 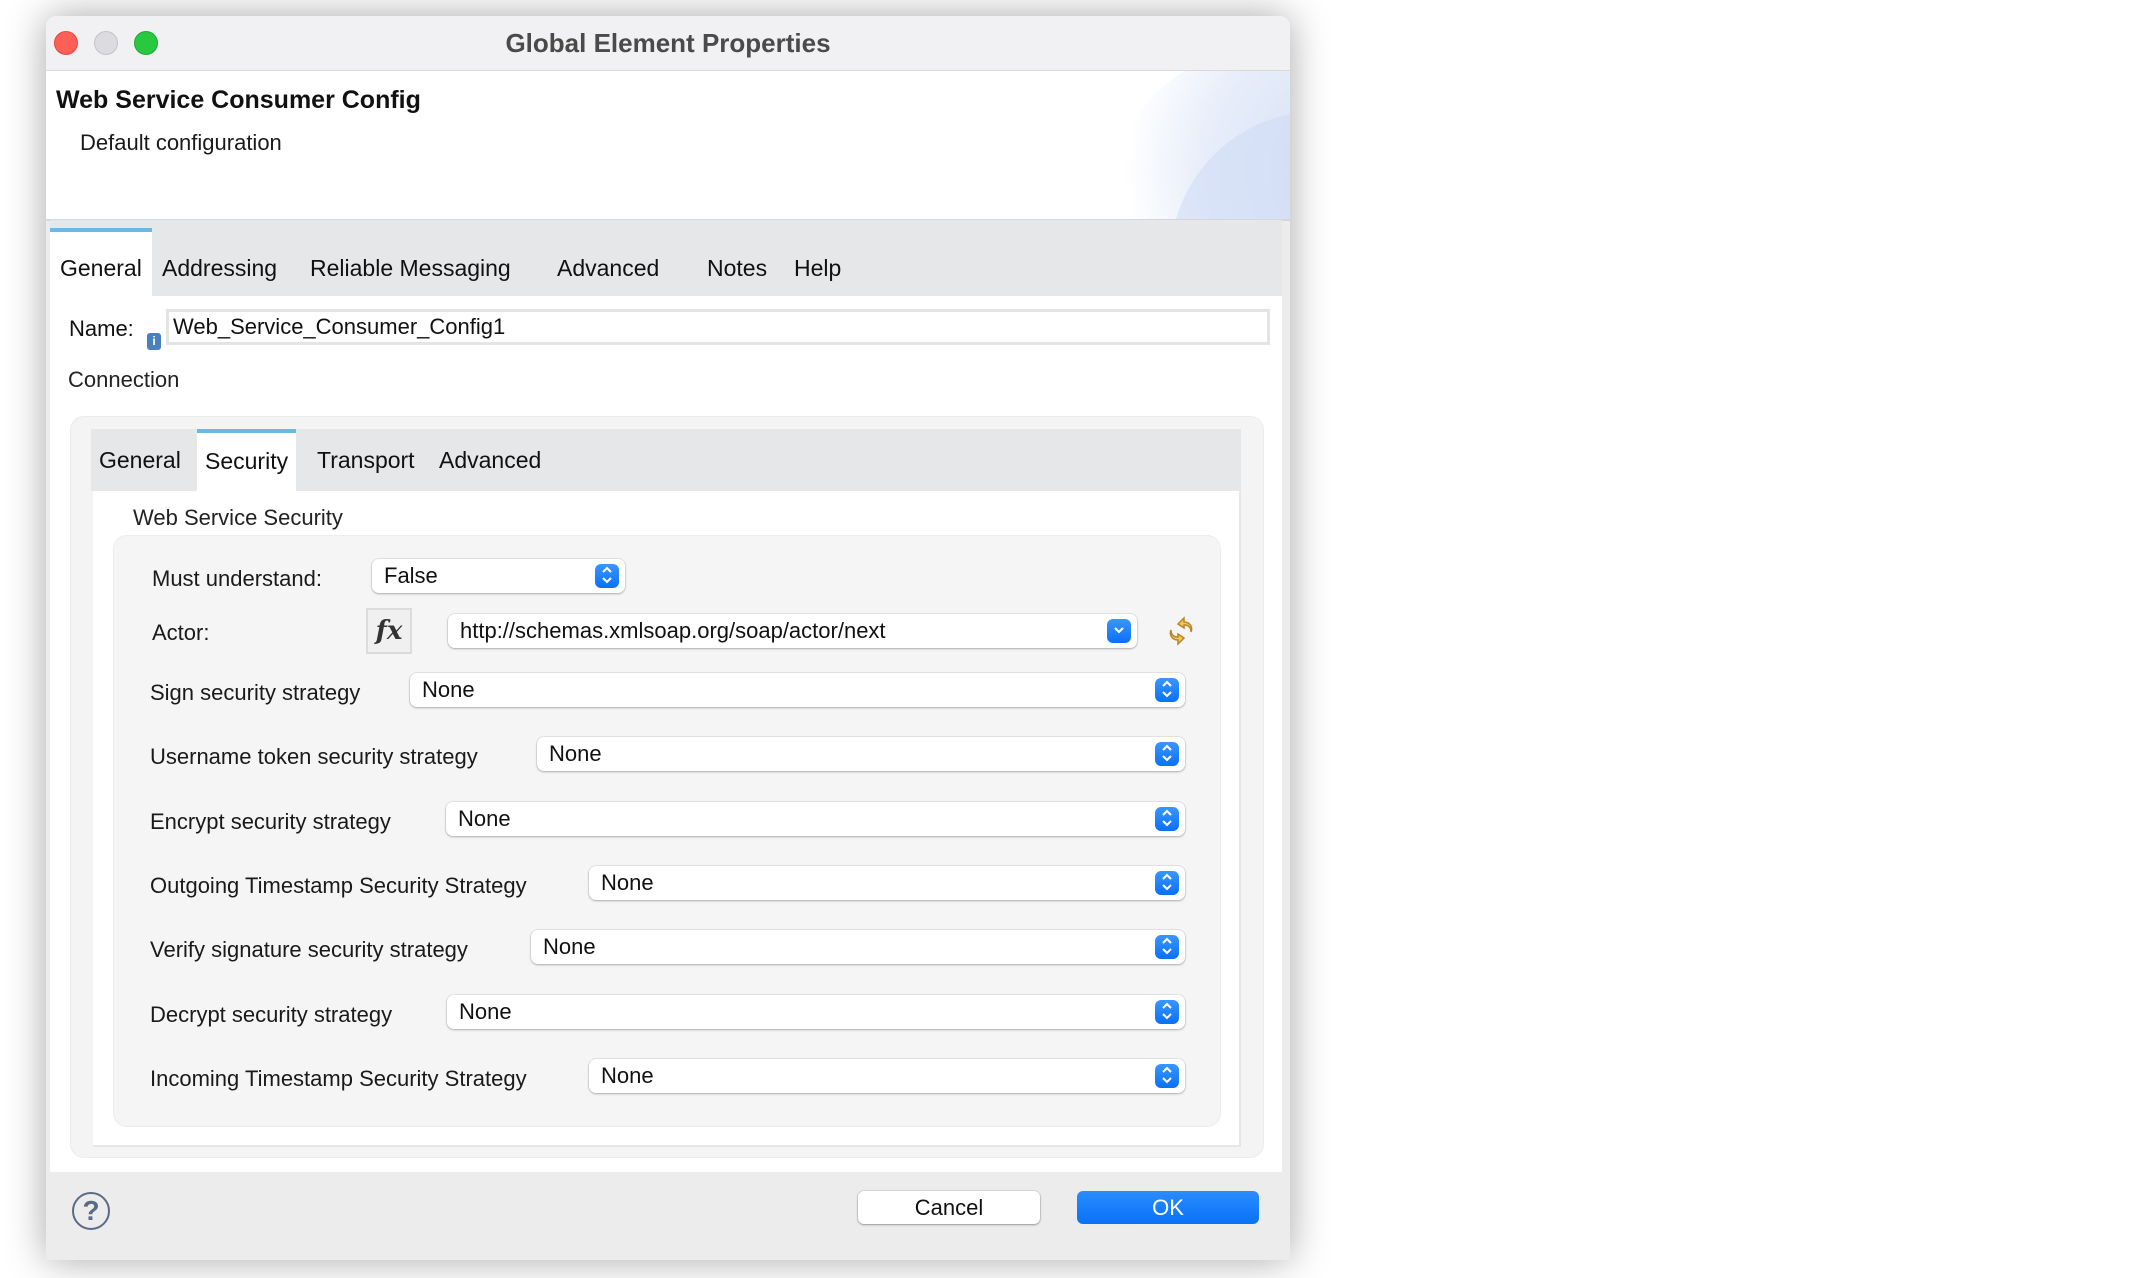 I want to click on fx-expression-toggle: fx, so click(x=389, y=631).